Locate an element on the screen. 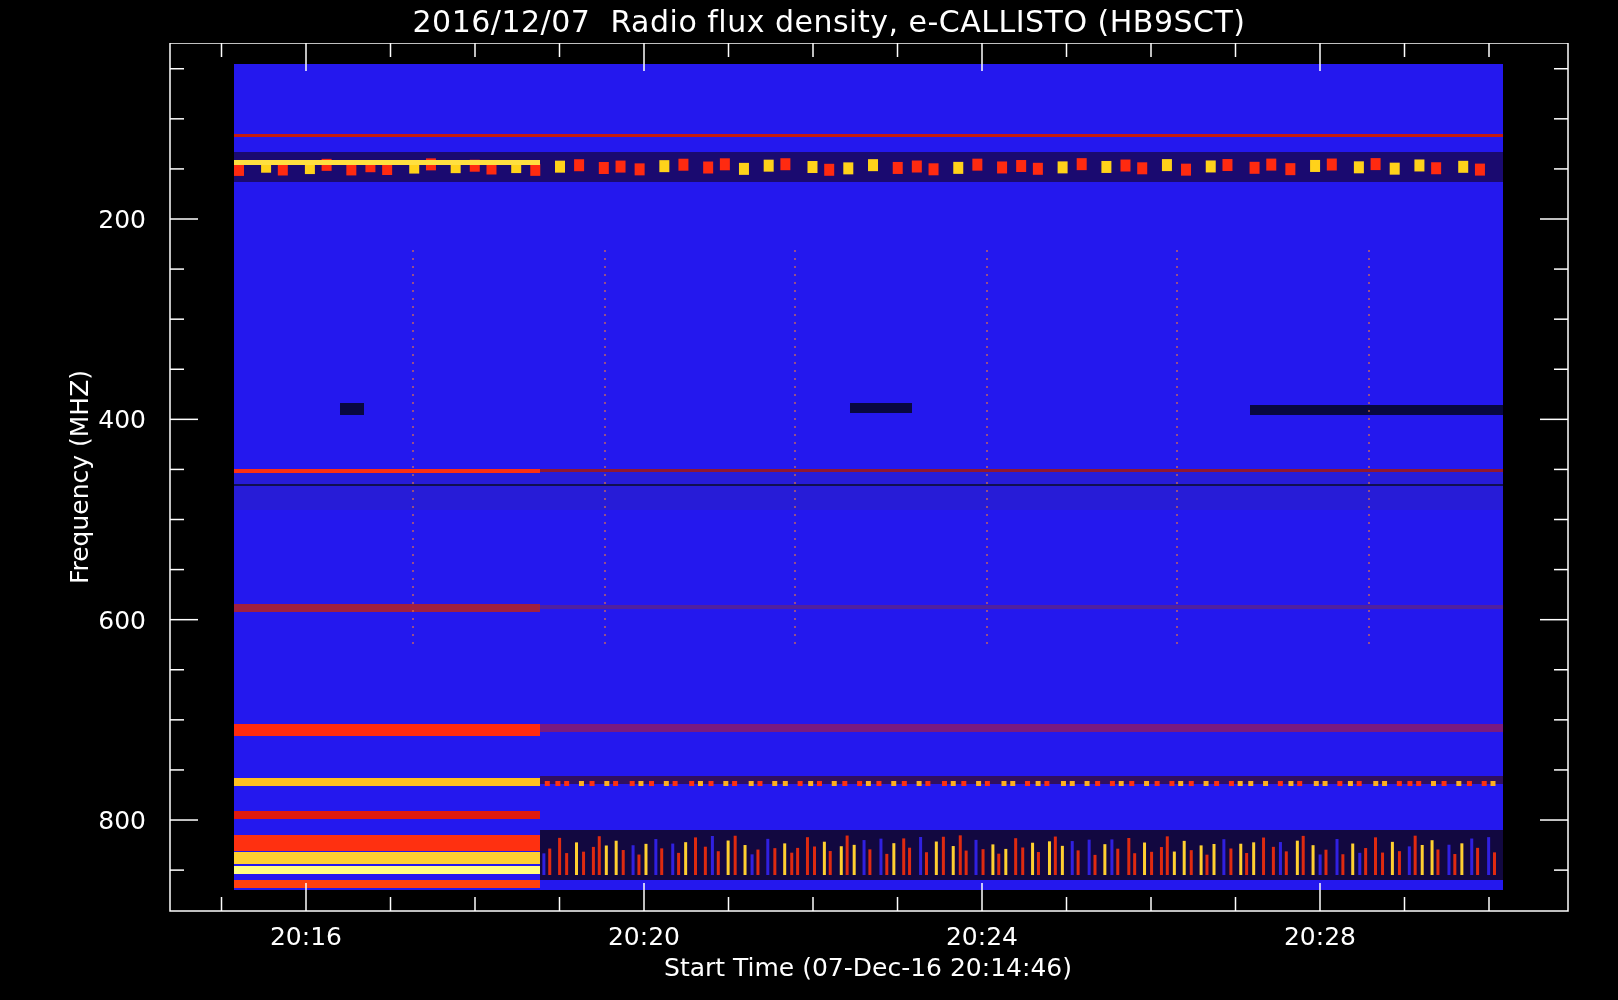  x-tick-label: 20:16 is located at coordinates (306, 936).